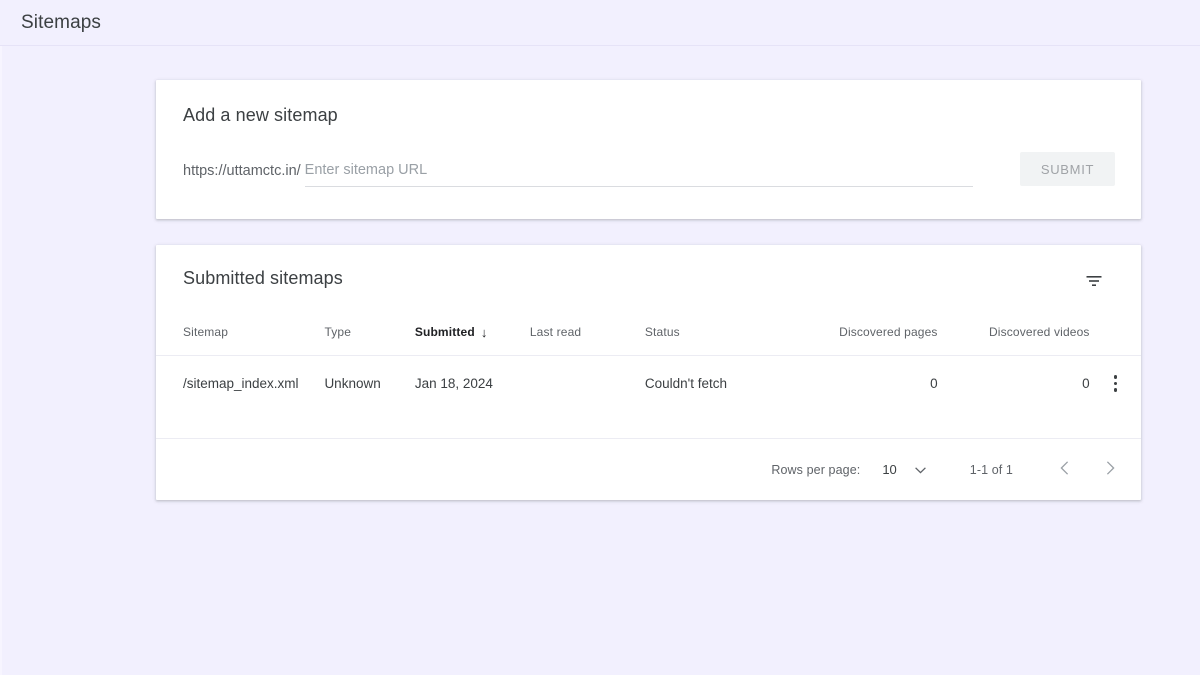 The width and height of the screenshot is (1200, 675). I want to click on sitemap-url-input, so click(638, 173).